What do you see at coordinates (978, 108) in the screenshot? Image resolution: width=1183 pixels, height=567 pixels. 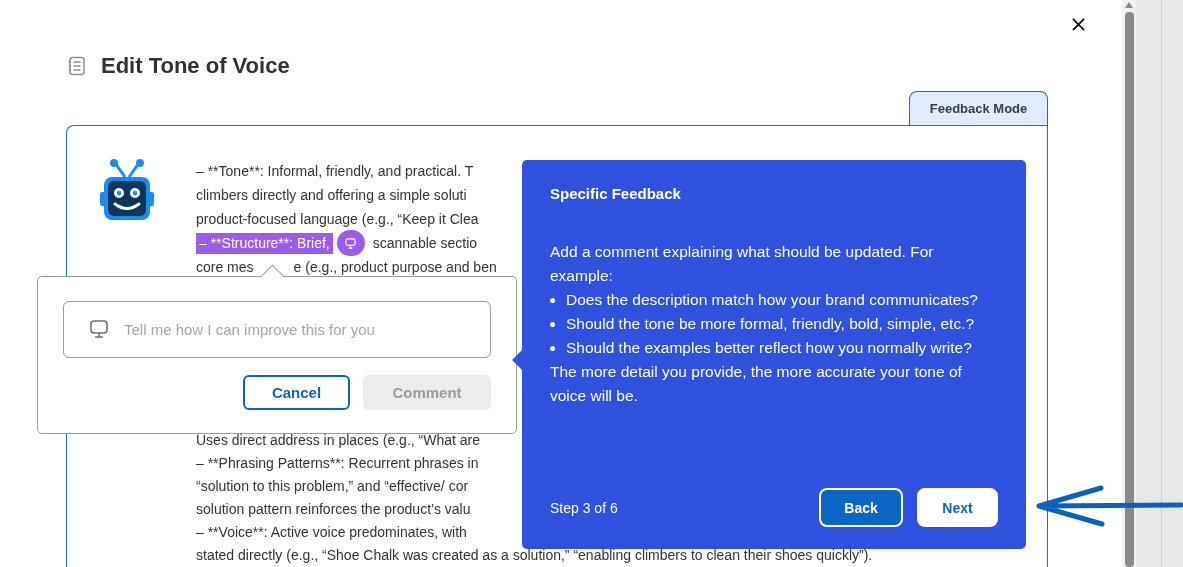 I see `mode-tab: Feedback Mode` at bounding box center [978, 108].